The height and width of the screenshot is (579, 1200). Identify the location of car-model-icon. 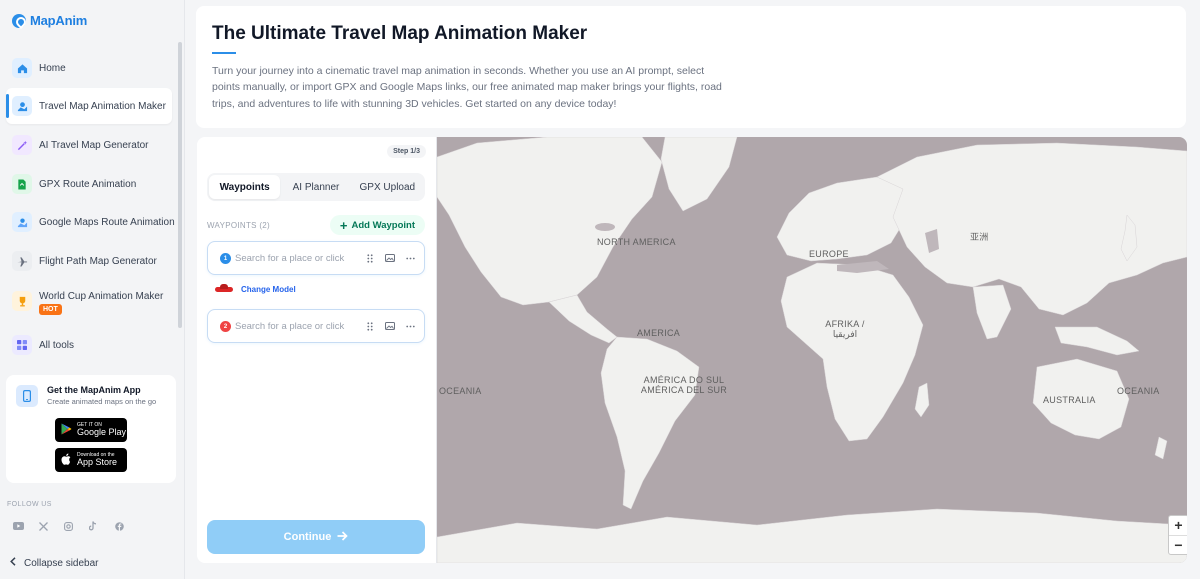
(224, 289).